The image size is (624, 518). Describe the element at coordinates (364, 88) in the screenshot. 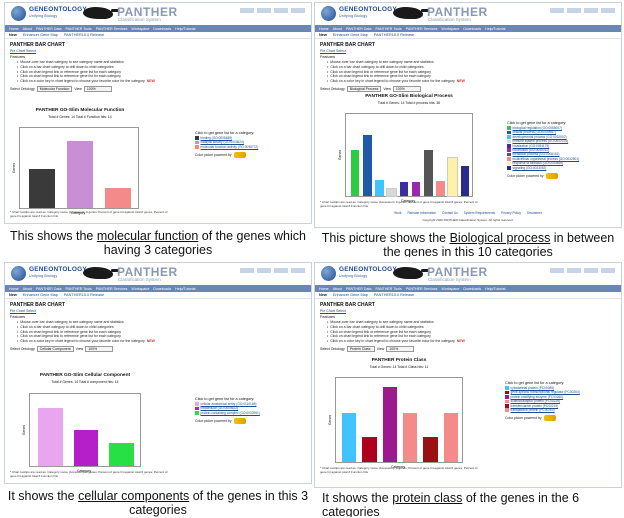

I see `ontology-select: Biological Process` at that location.